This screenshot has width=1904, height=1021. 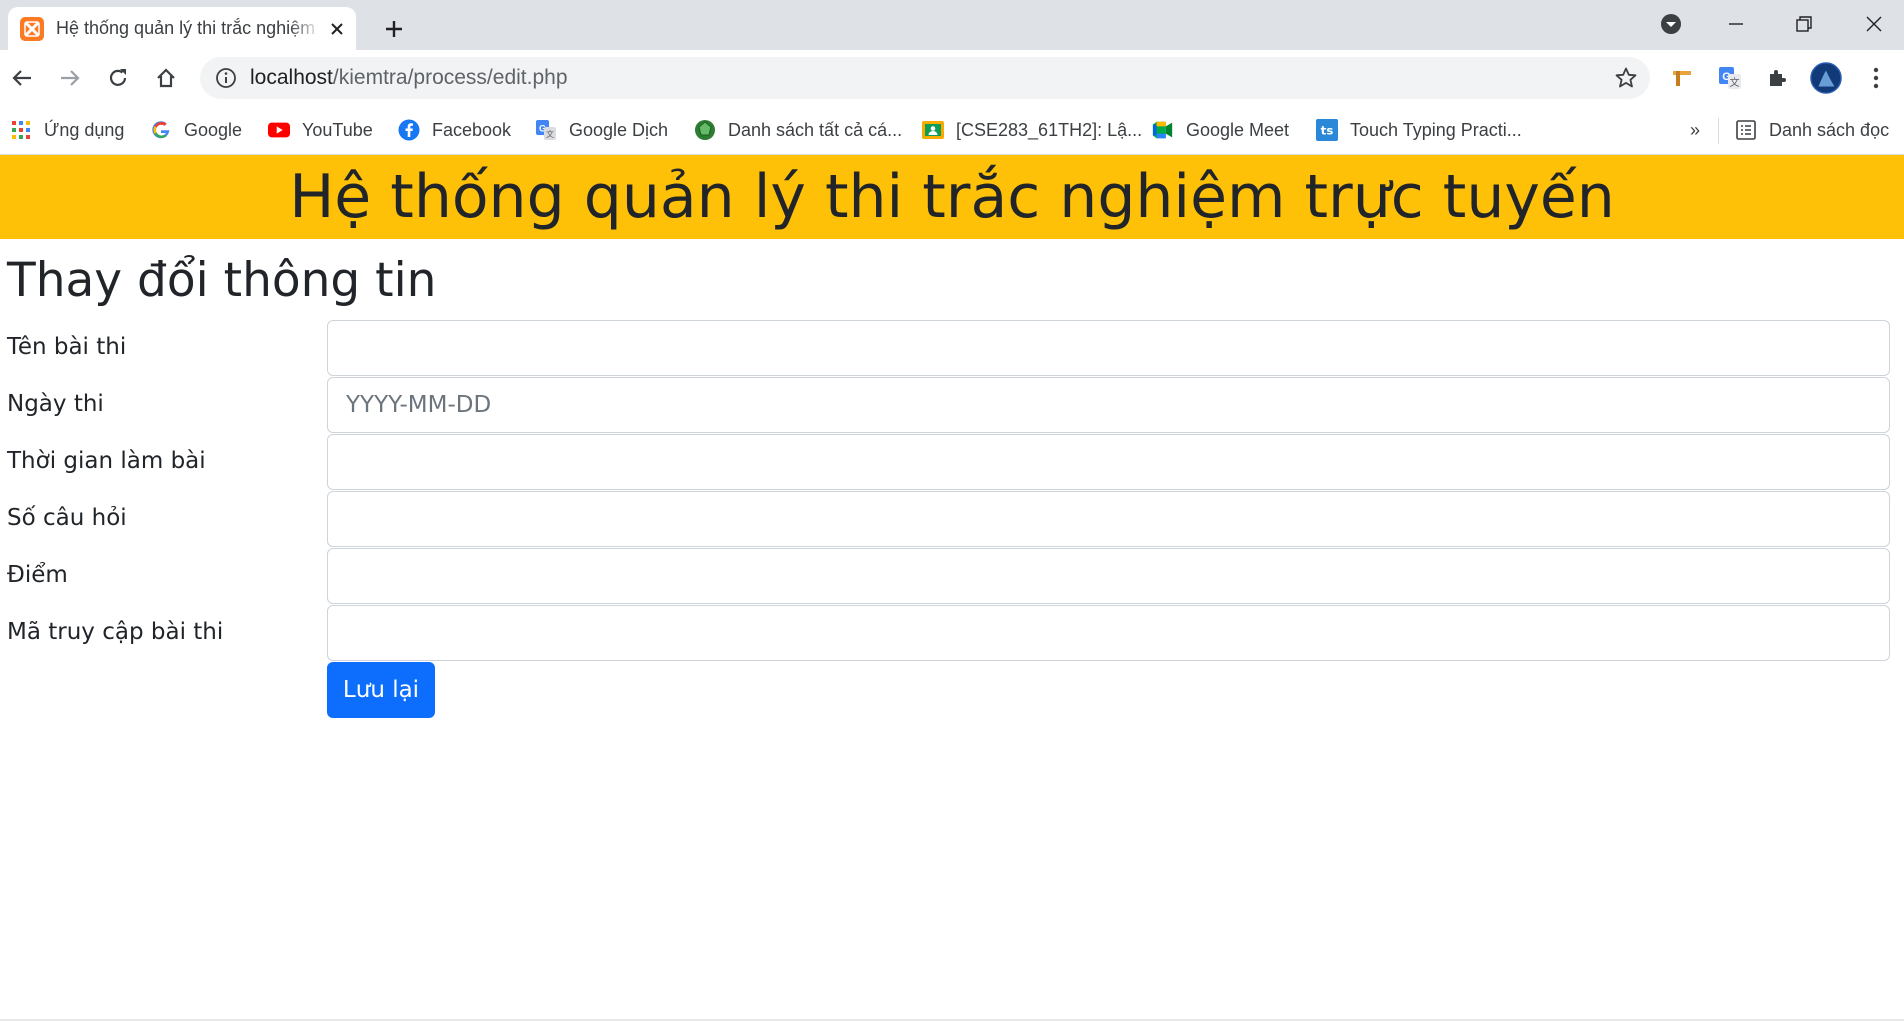 What do you see at coordinates (925, 78) in the screenshot?
I see `address-bar: localhost/kiemtra/process/edit.php` at bounding box center [925, 78].